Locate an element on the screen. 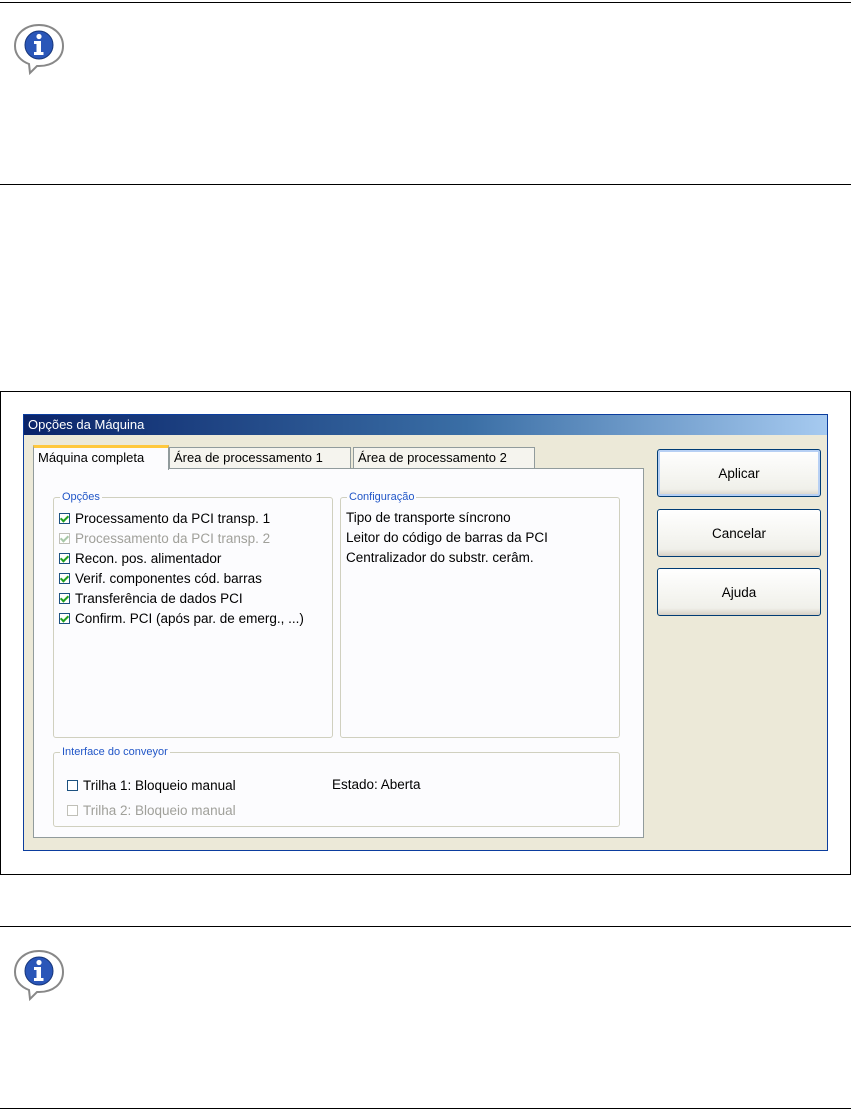 The image size is (851, 1112). bottom-rule is located at coordinates (425, 1108).